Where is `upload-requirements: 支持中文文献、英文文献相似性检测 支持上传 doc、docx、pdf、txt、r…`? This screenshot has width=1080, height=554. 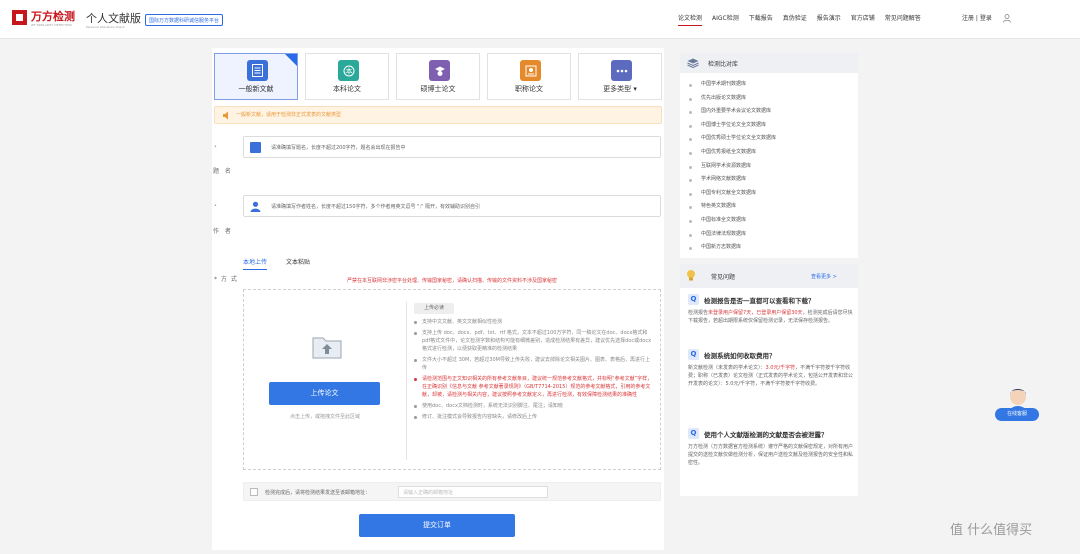 upload-requirements: 支持中文文献、英文文献相似性检测 支持上传 doc、docx、pdf、txt、r… is located at coordinates (534, 371).